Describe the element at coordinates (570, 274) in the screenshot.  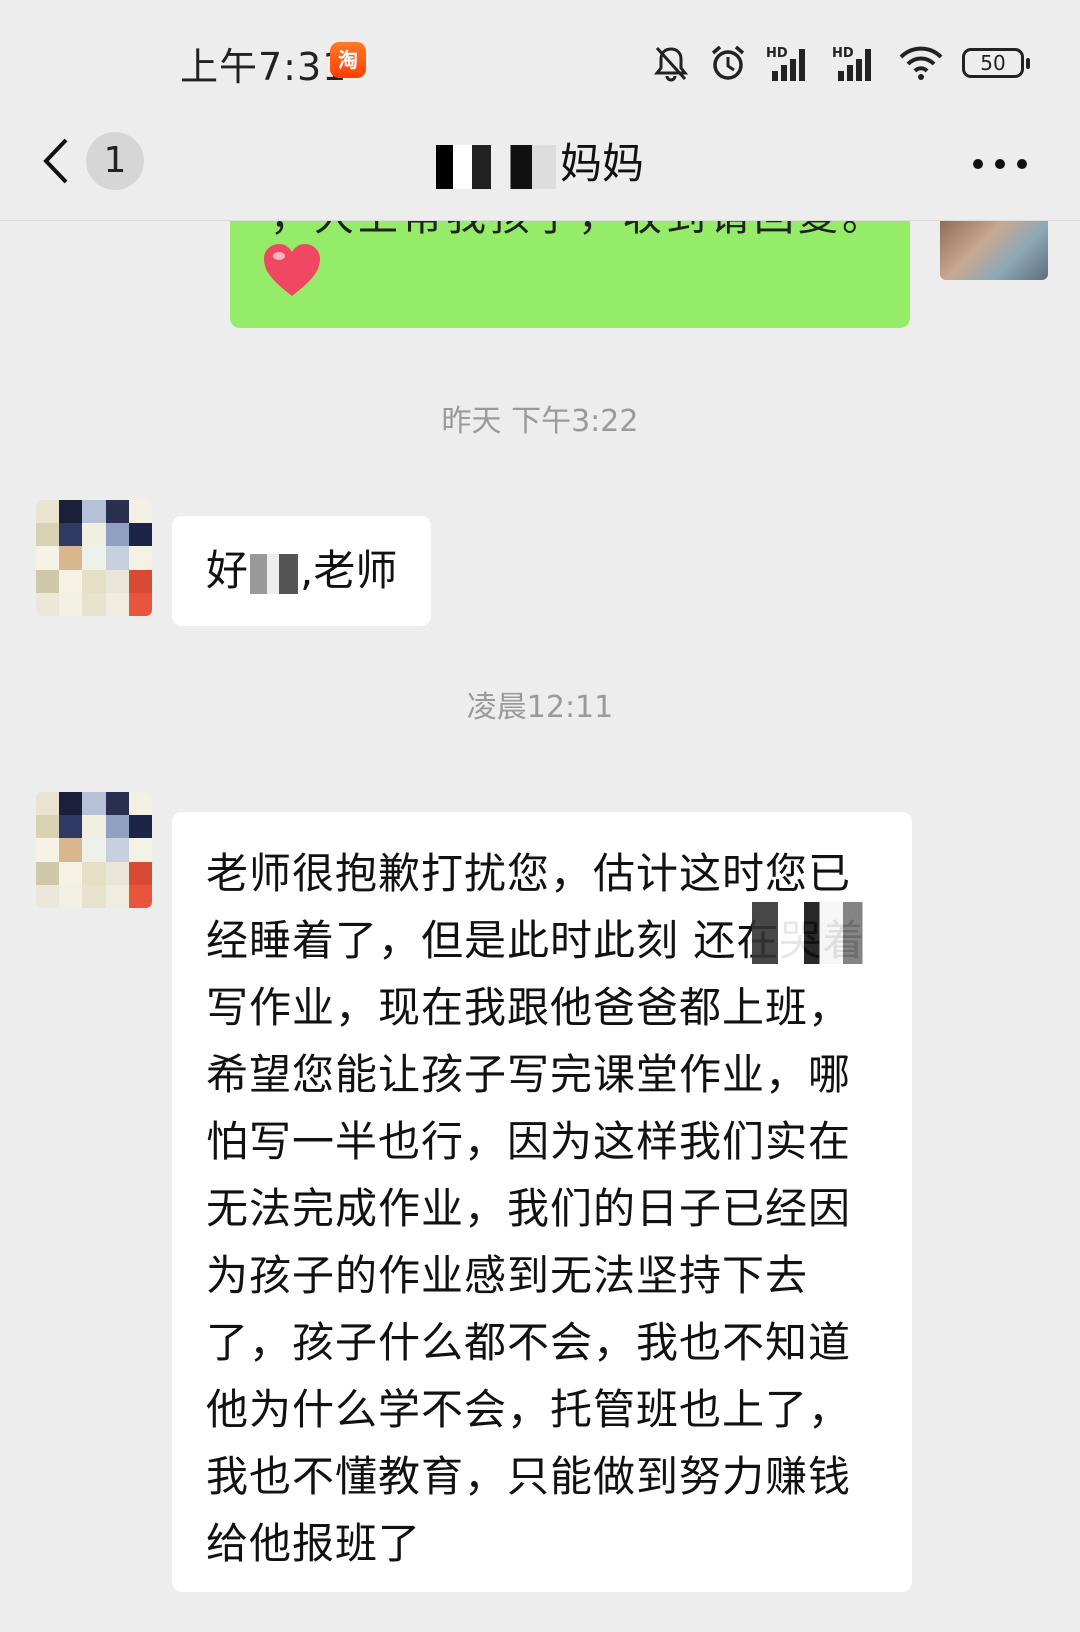
I see `sent-message-bubble: ，大上帮我孩子，收到请回复。` at that location.